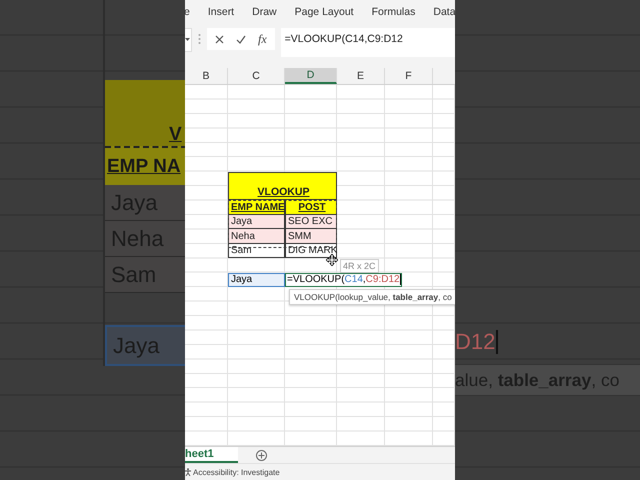  What do you see at coordinates (372, 296) in the screenshot?
I see `function-tooltip: VLOOKUP(lookup_value, table_array, co` at bounding box center [372, 296].